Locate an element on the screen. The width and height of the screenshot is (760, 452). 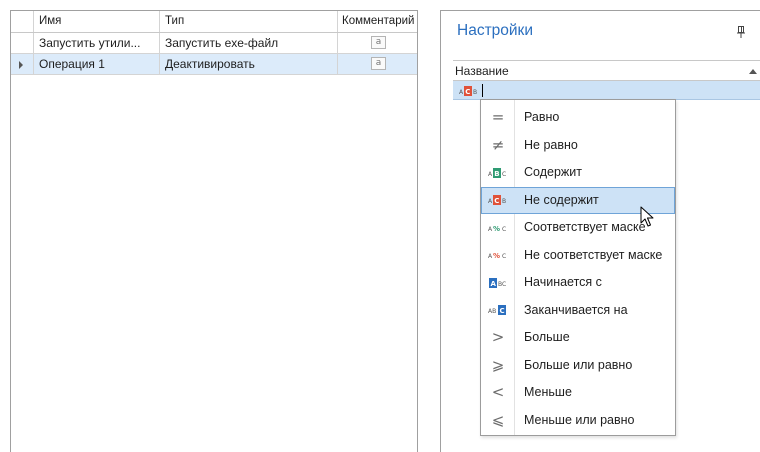
filter-option-label: Меньше или равно is located at coordinates (579, 419).